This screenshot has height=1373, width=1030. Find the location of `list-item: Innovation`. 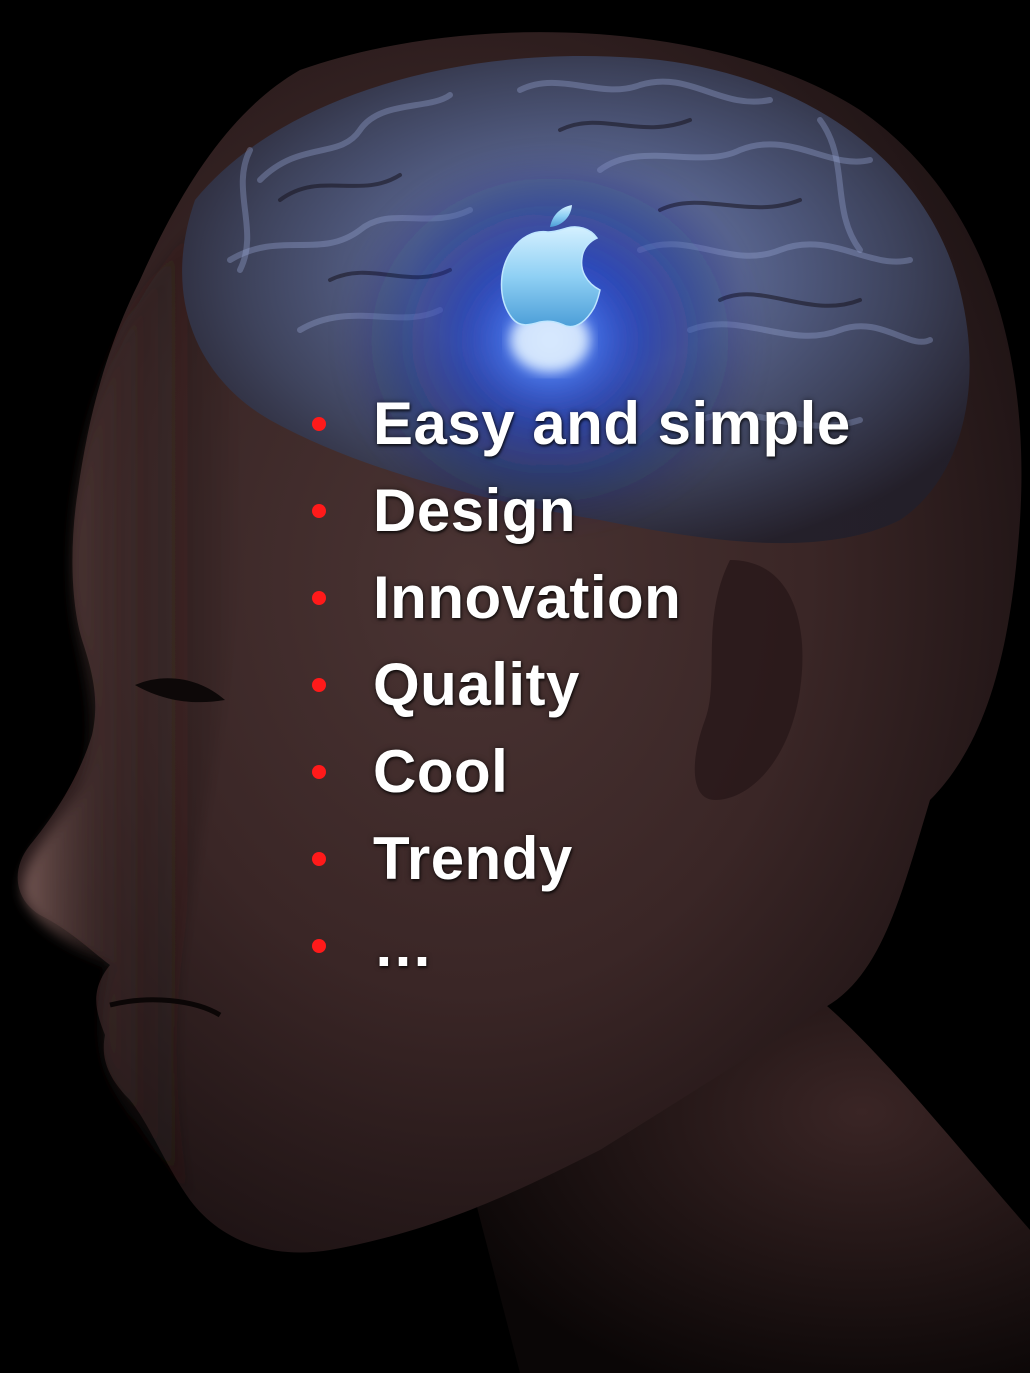

list-item: Innovation is located at coordinates (581, 597).